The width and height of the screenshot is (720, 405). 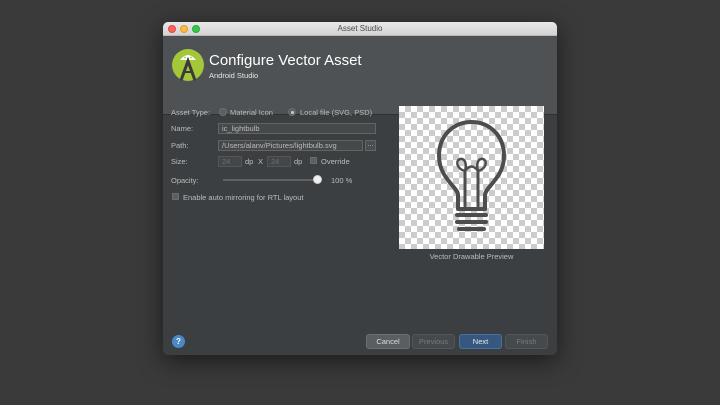 What do you see at coordinates (251, 112) in the screenshot?
I see `material-icon-radio-label: Material Icon` at bounding box center [251, 112].